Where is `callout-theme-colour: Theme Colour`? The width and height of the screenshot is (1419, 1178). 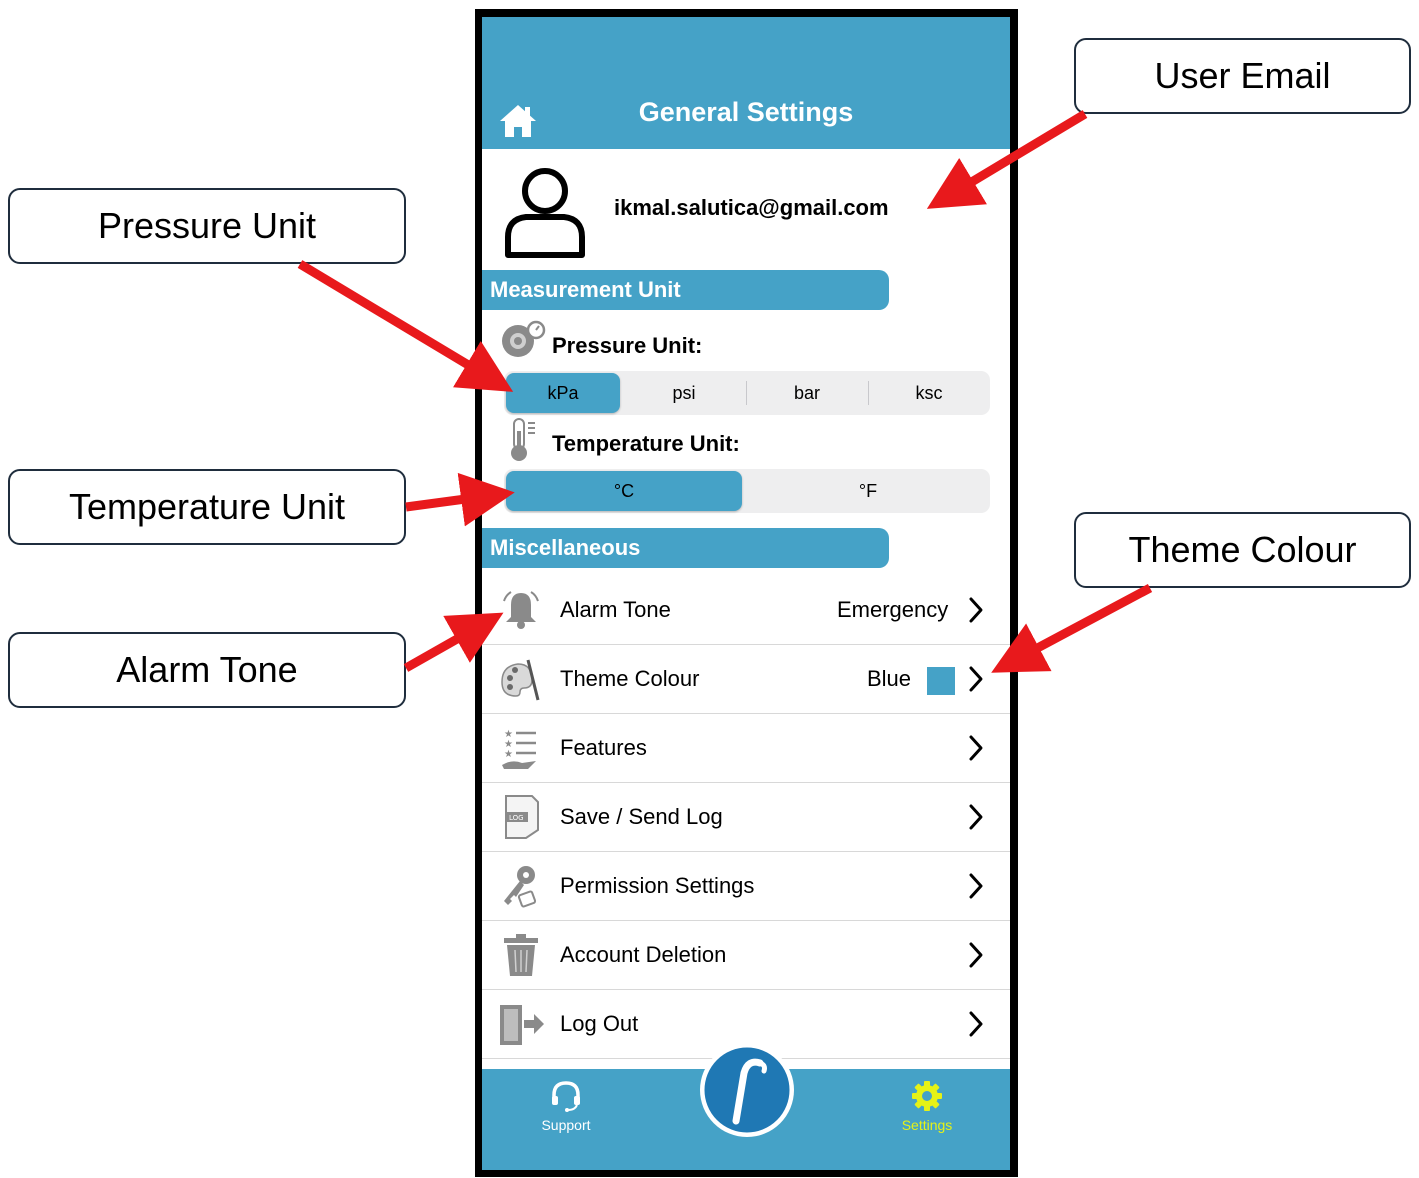
callout-theme-colour: Theme Colour is located at coordinates (1242, 550).